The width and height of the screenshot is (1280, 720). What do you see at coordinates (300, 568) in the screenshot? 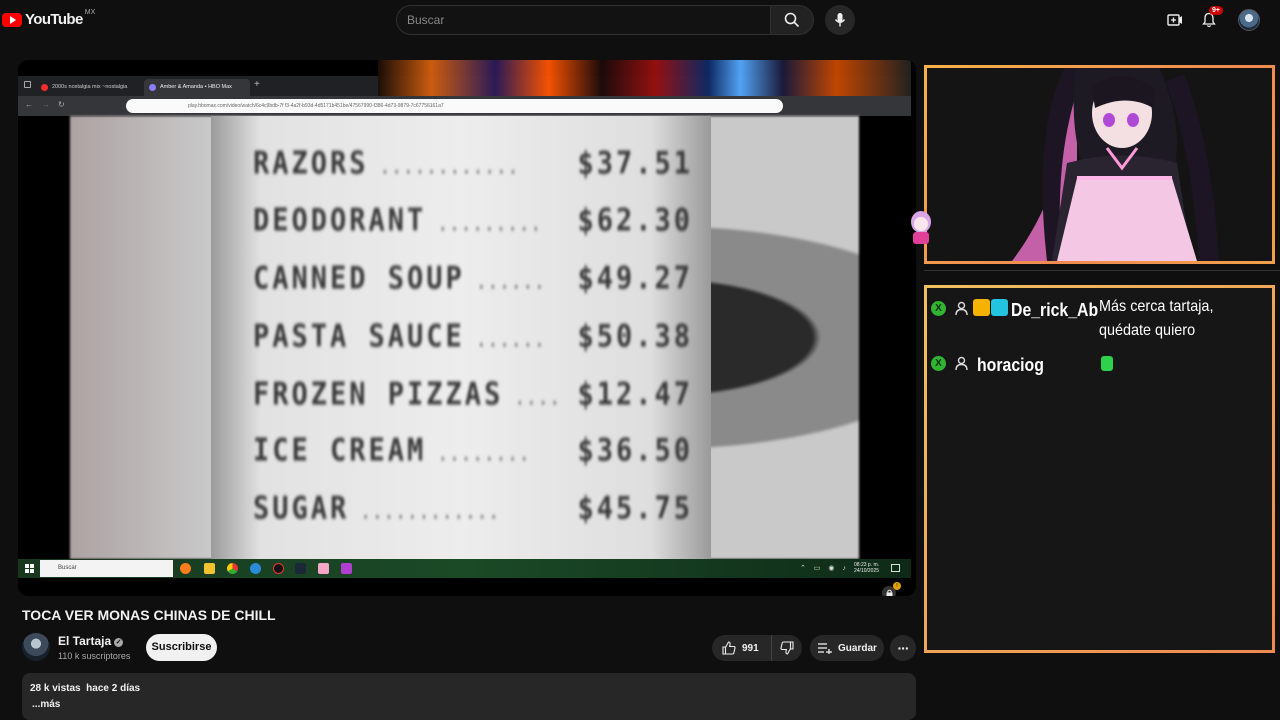
I see `steam-icon` at bounding box center [300, 568].